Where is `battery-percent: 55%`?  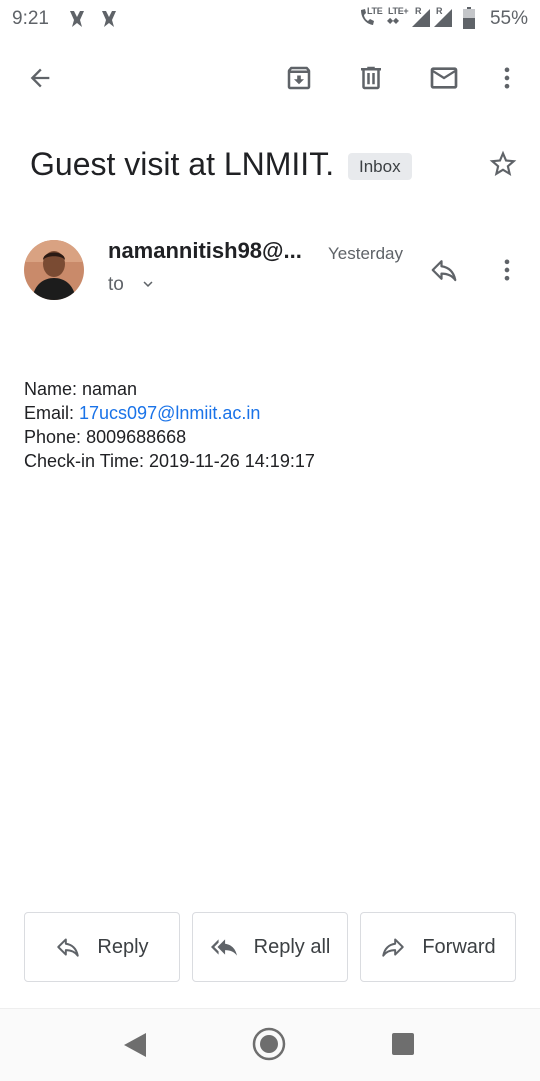
battery-percent: 55% is located at coordinates (508, 18).